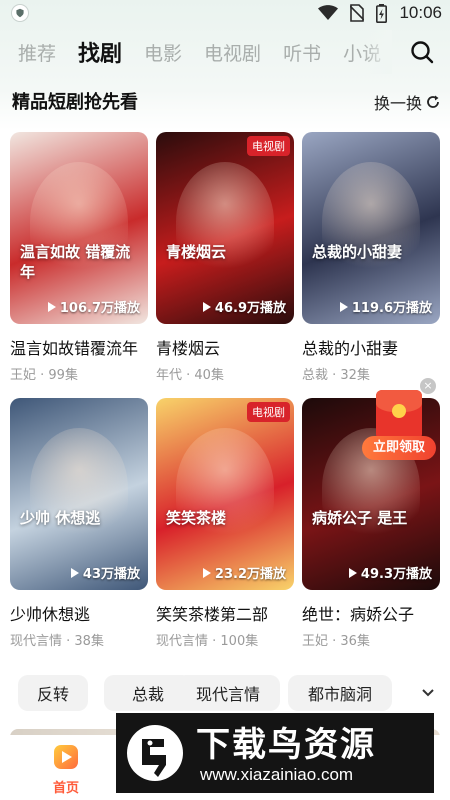 The height and width of the screenshot is (800, 450). What do you see at coordinates (53, 693) in the screenshot?
I see `filter-chip: 反转` at bounding box center [53, 693].